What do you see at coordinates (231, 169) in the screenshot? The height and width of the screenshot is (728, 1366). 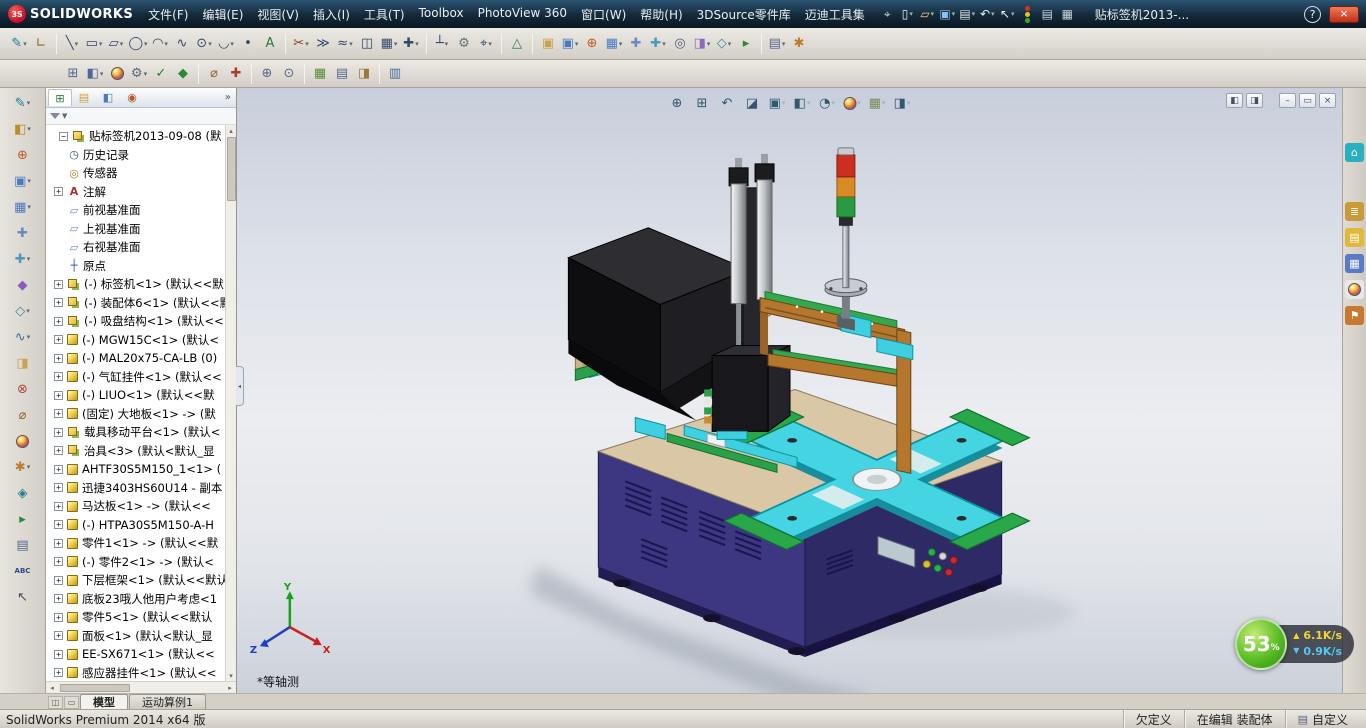 I see `vertical-scroll-thumb` at bounding box center [231, 169].